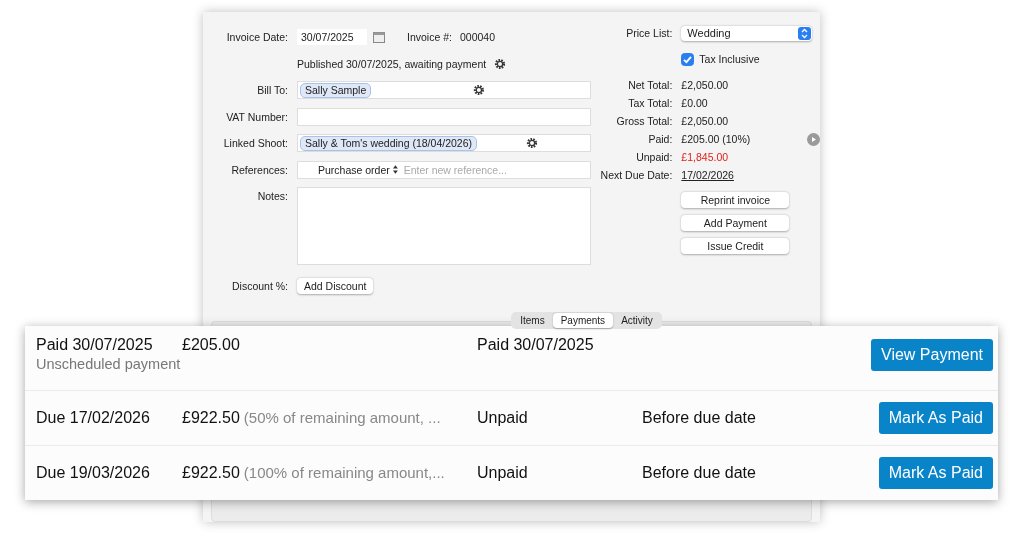  What do you see at coordinates (688, 59) in the screenshot?
I see `checkbox` at bounding box center [688, 59].